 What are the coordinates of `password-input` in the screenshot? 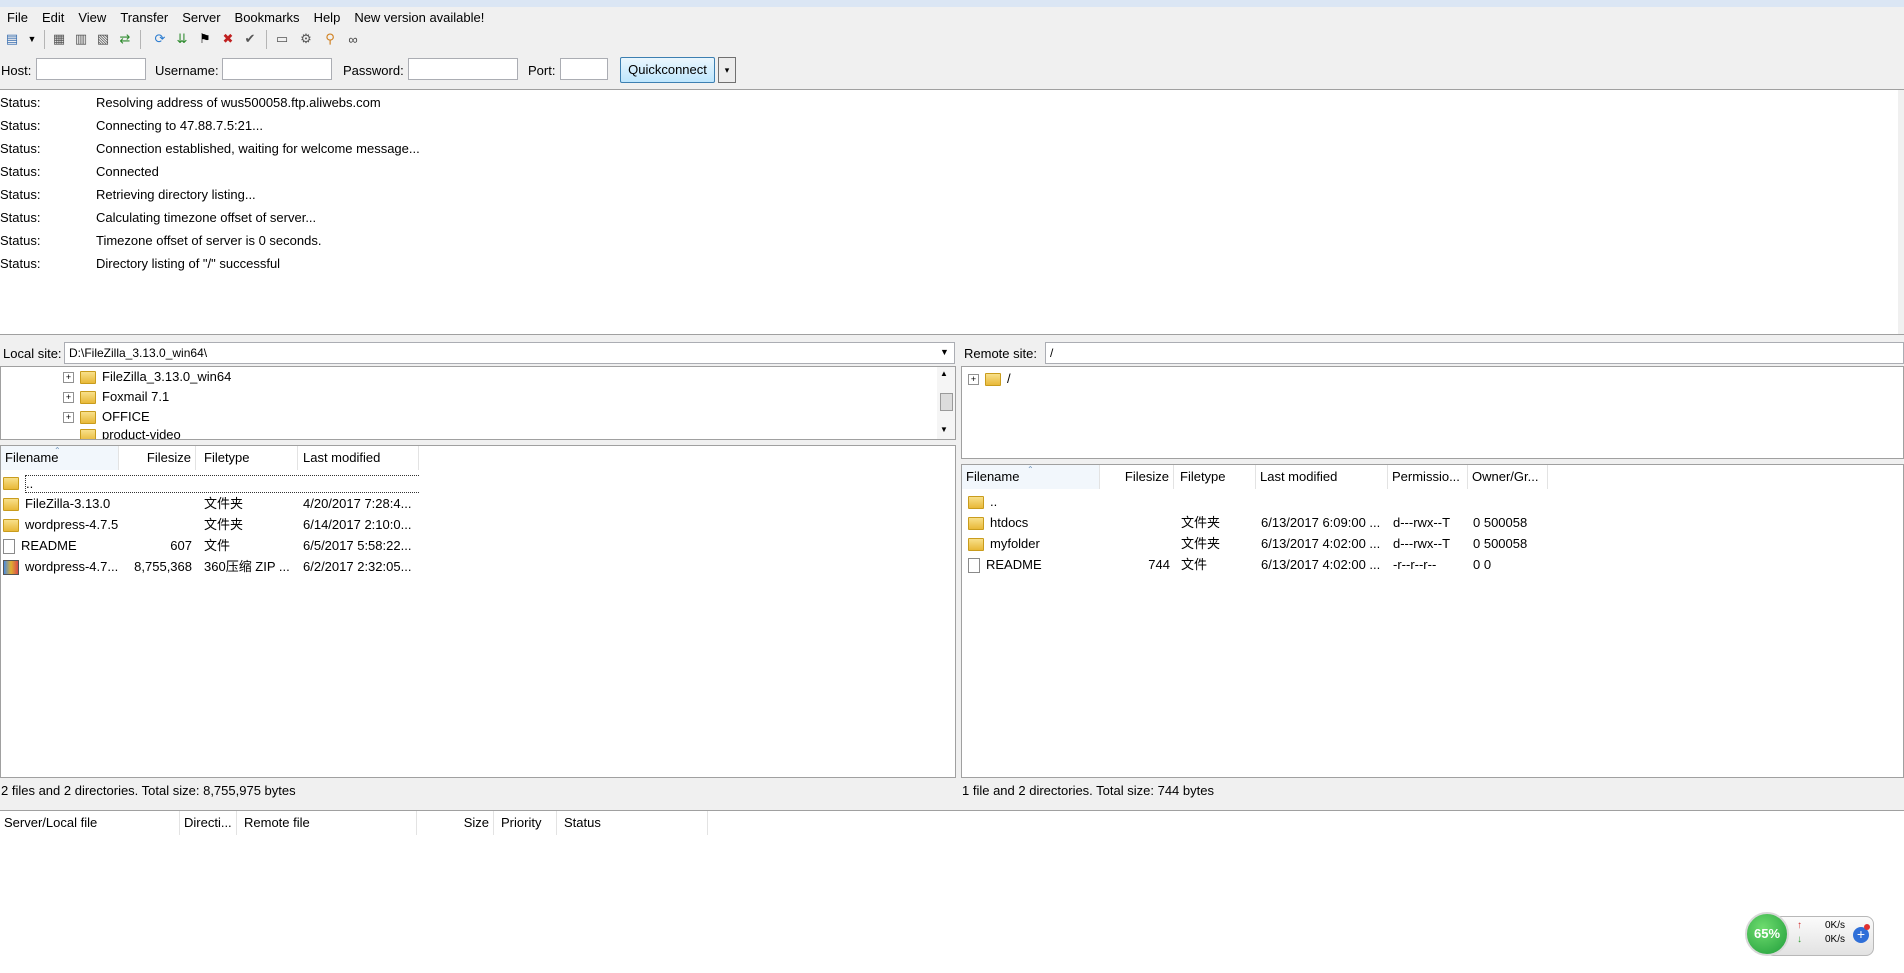 It's located at (463, 69).